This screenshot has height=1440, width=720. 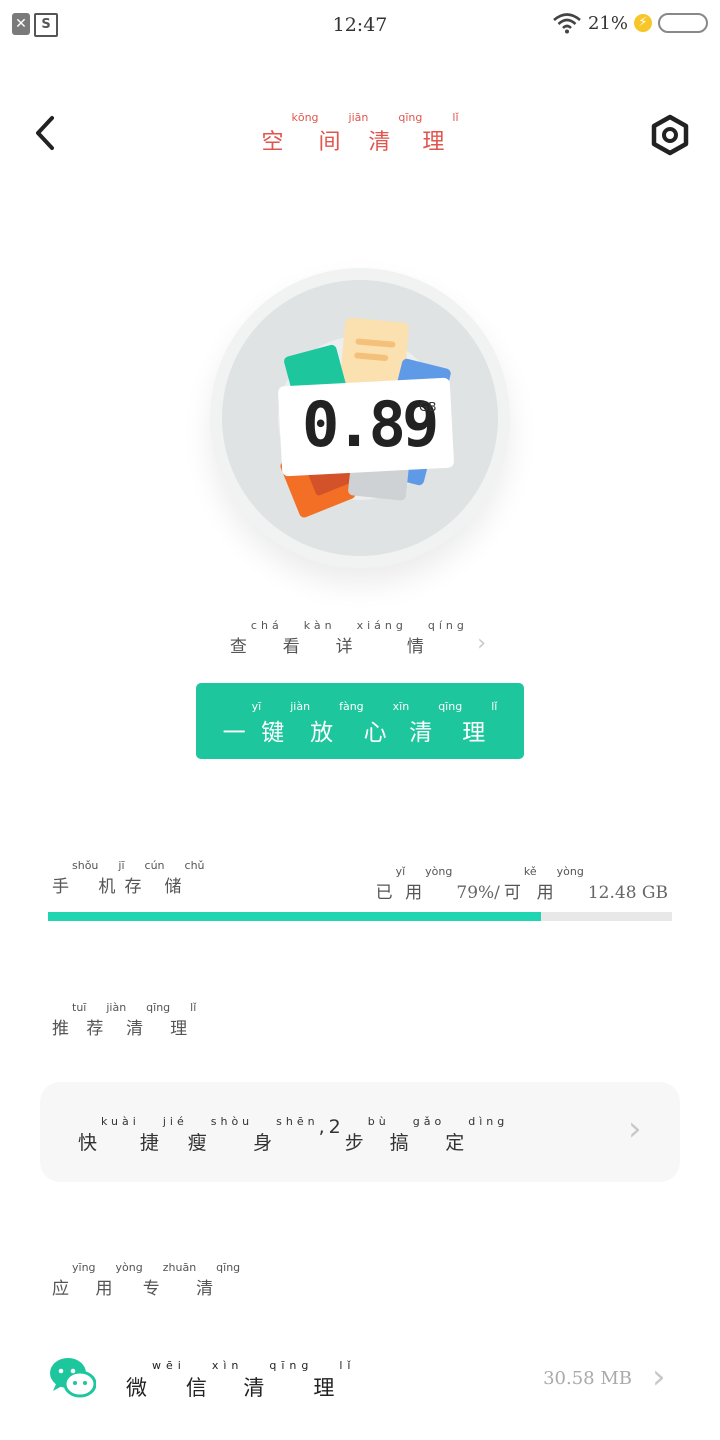 I want to click on hanzi: 2, so click(x=336, y=1127).